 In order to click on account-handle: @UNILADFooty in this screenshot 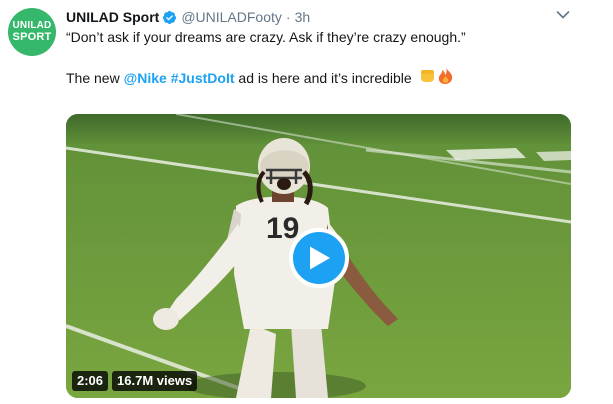, I will do `click(231, 17)`.